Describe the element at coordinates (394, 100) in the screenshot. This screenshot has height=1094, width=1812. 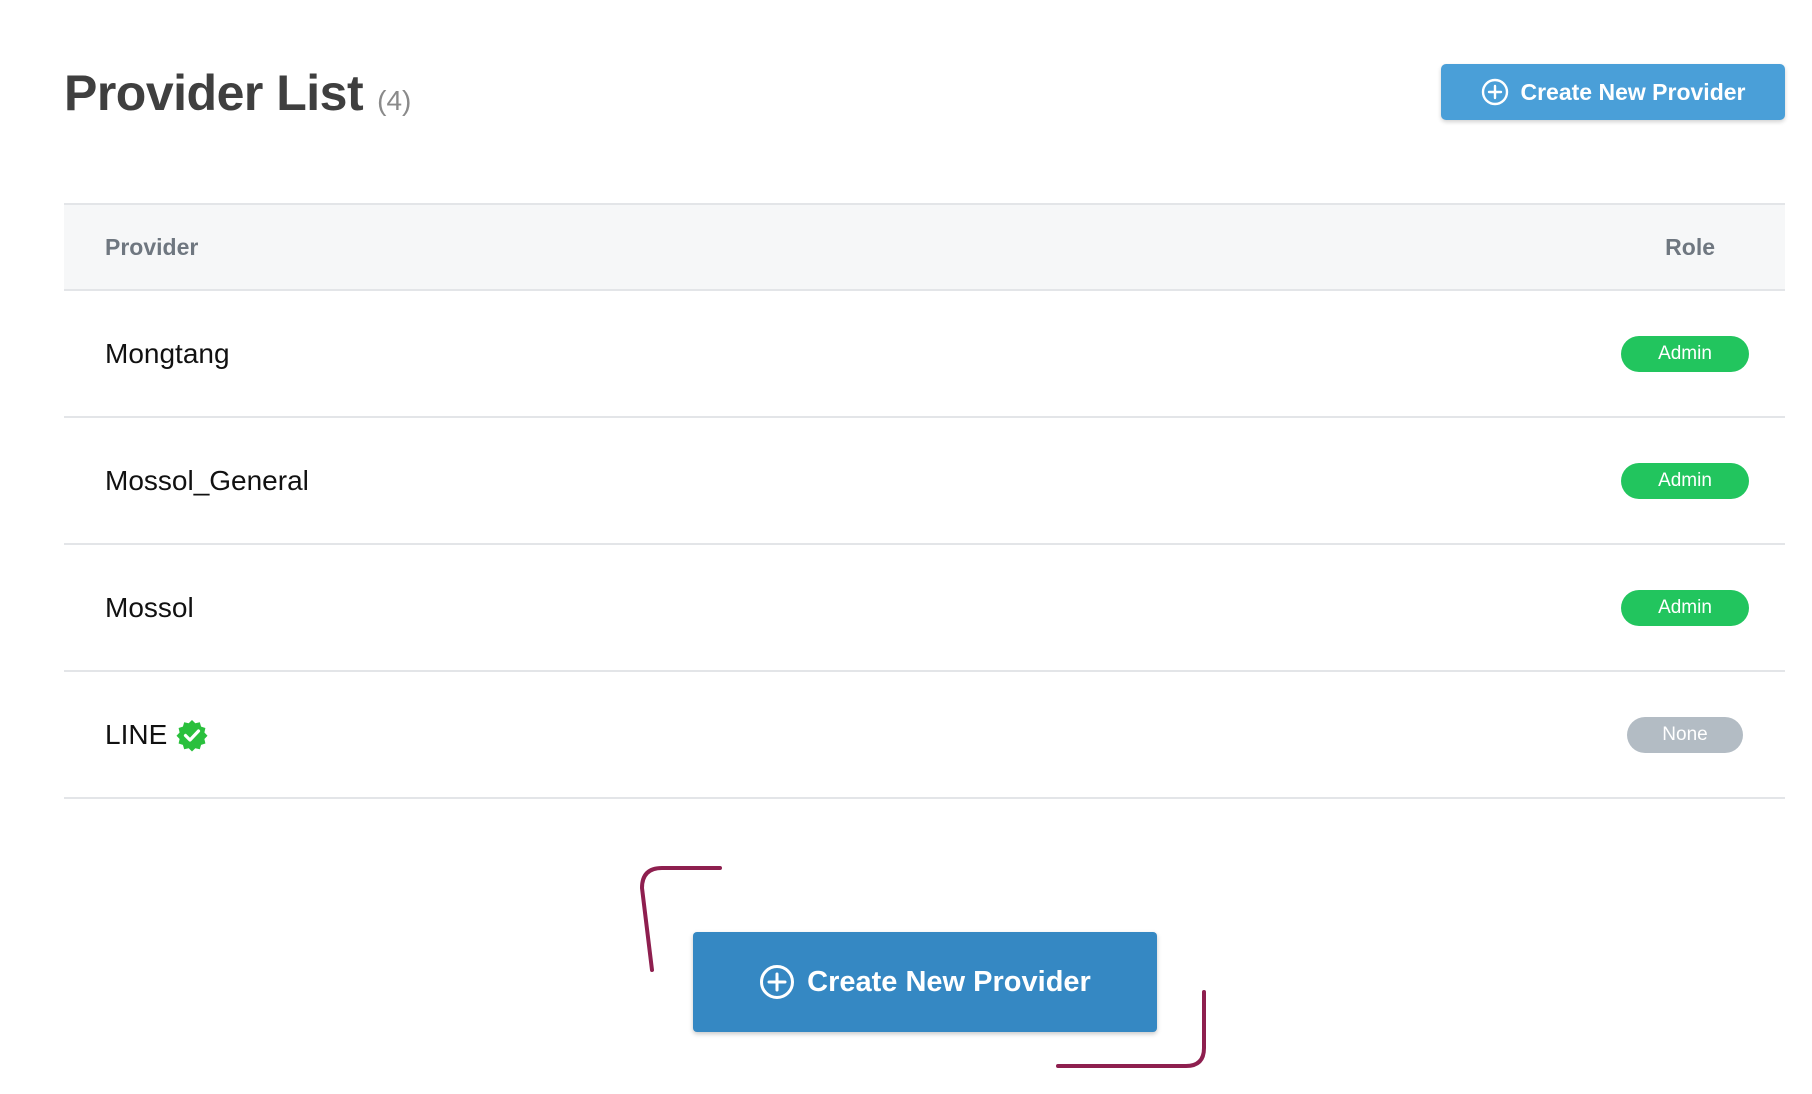
I see `provider-count: (4)` at that location.